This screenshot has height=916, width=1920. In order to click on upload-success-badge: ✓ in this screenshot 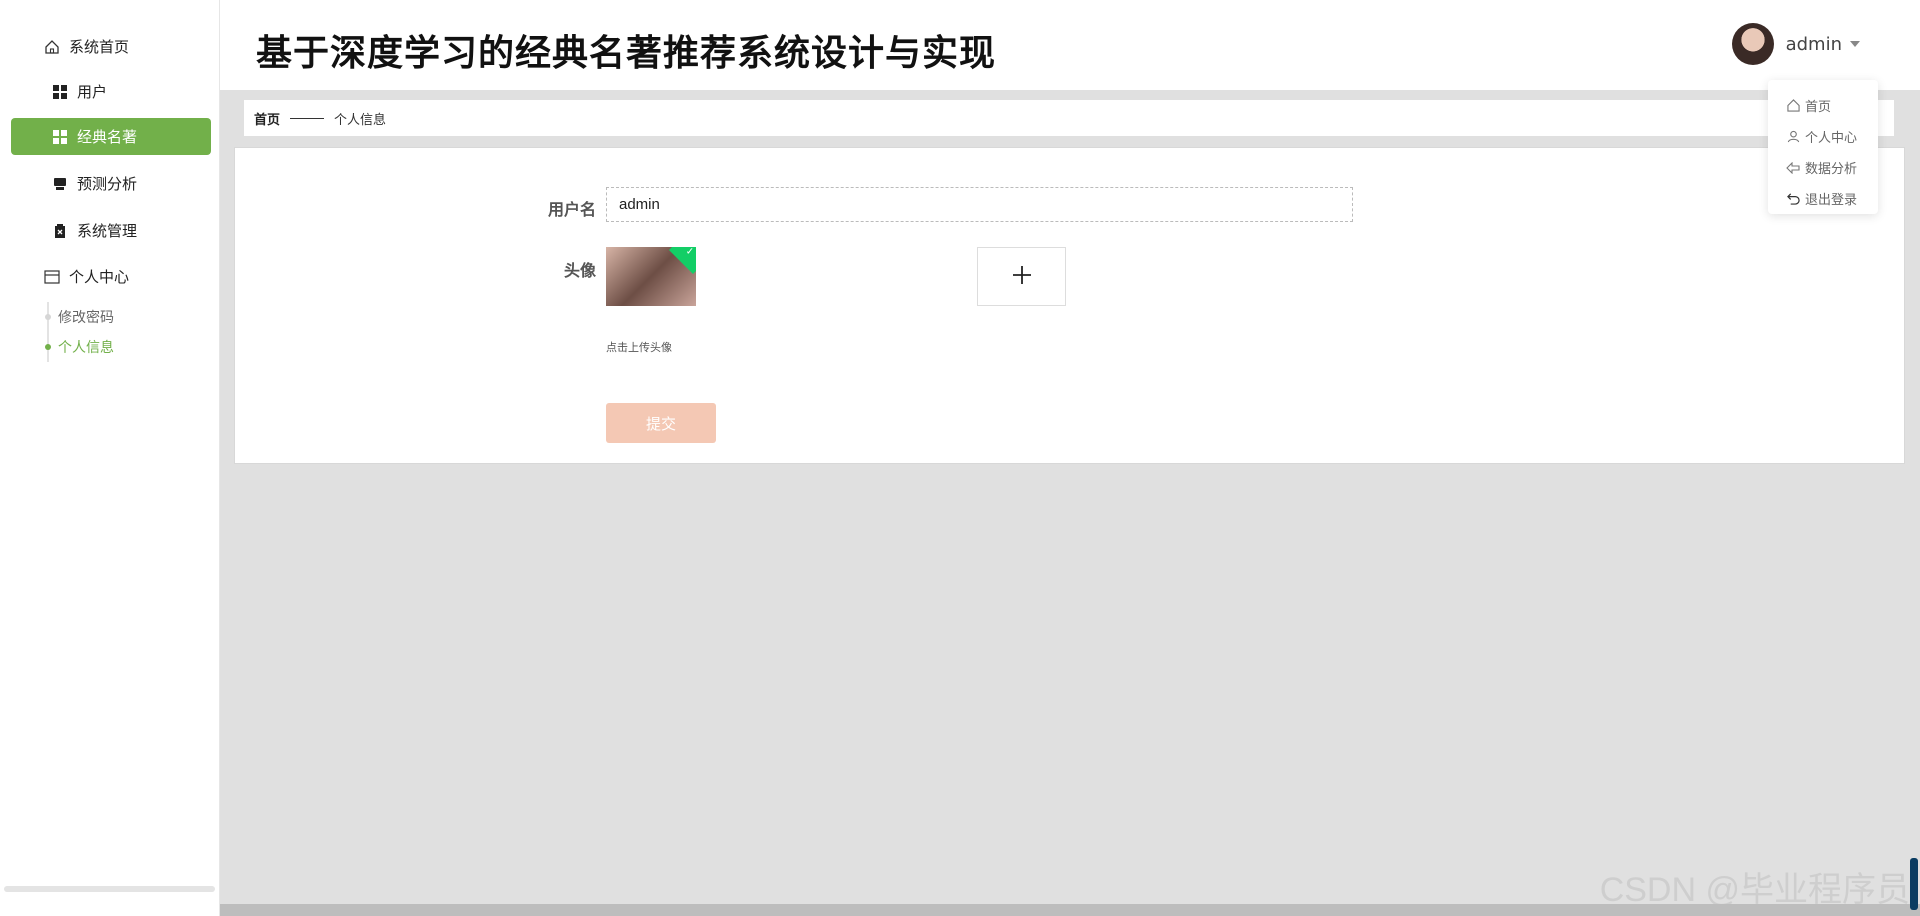, I will do `click(682, 261)`.